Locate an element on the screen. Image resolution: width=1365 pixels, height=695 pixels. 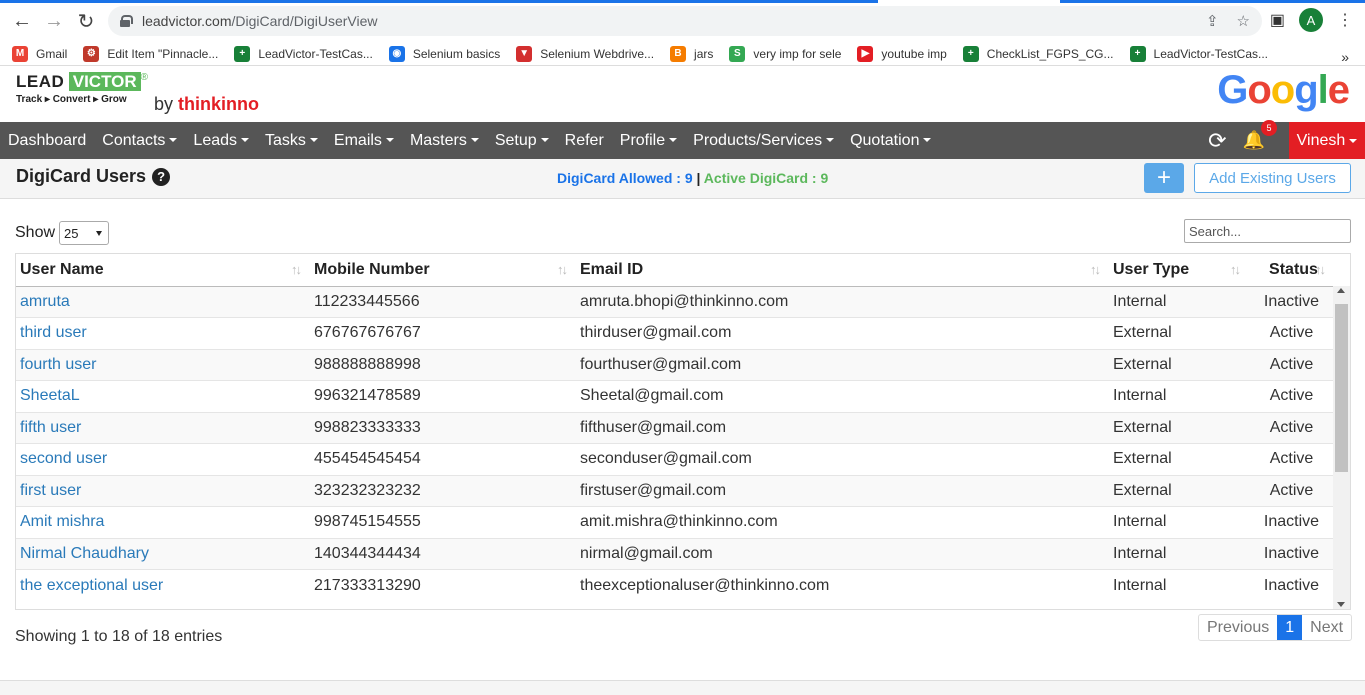
bookmark-item: ◉ Selenium basics is located at coordinates (444, 53).